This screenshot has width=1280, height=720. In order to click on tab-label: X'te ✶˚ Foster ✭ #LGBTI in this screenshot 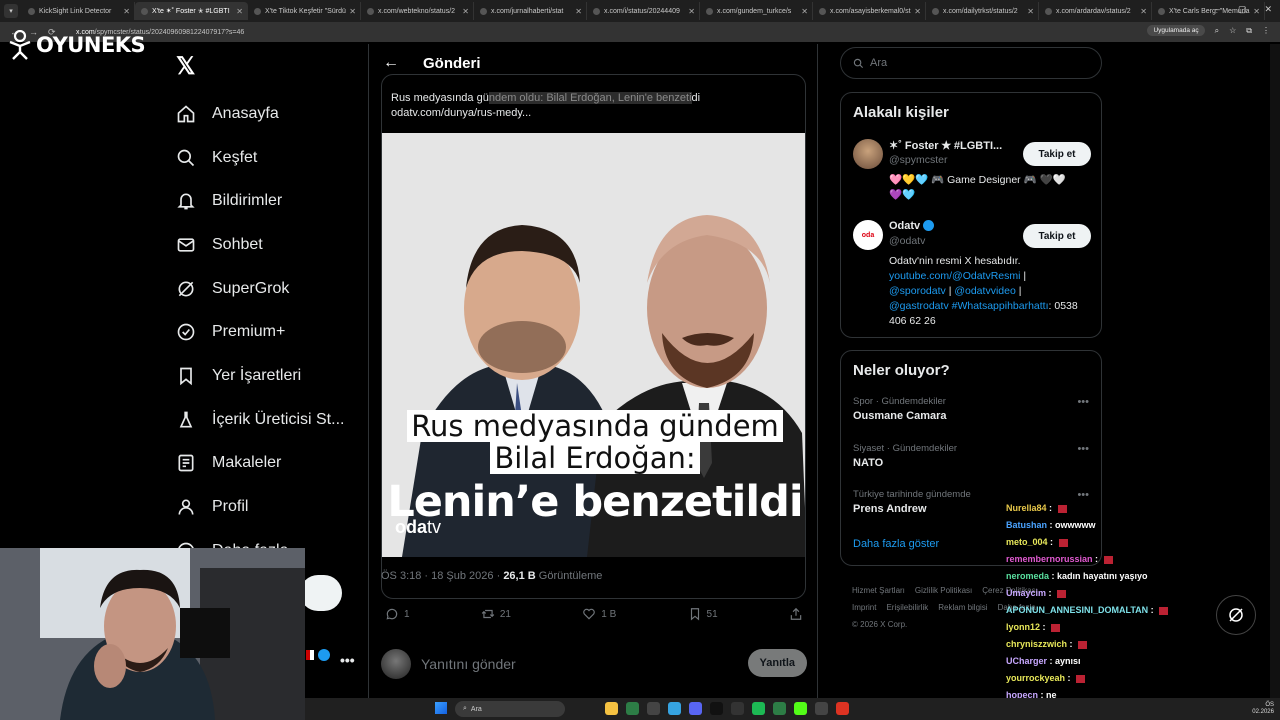, I will do `click(191, 11)`.